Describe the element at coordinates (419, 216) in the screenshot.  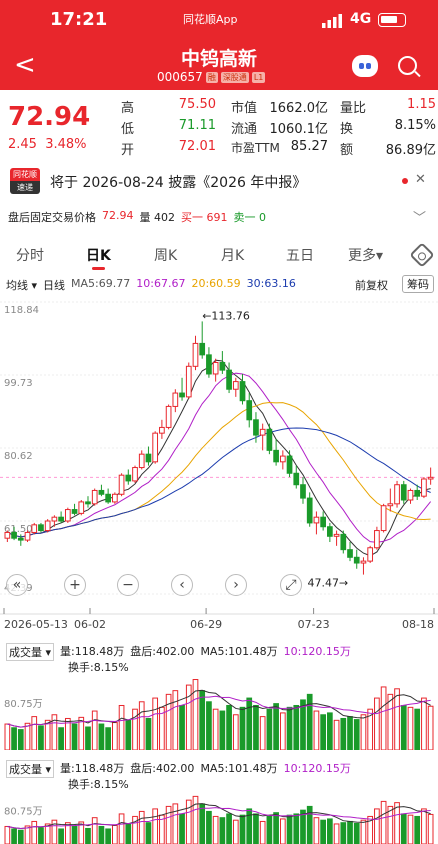
I see `chevron-down-icon: ﹀` at that location.